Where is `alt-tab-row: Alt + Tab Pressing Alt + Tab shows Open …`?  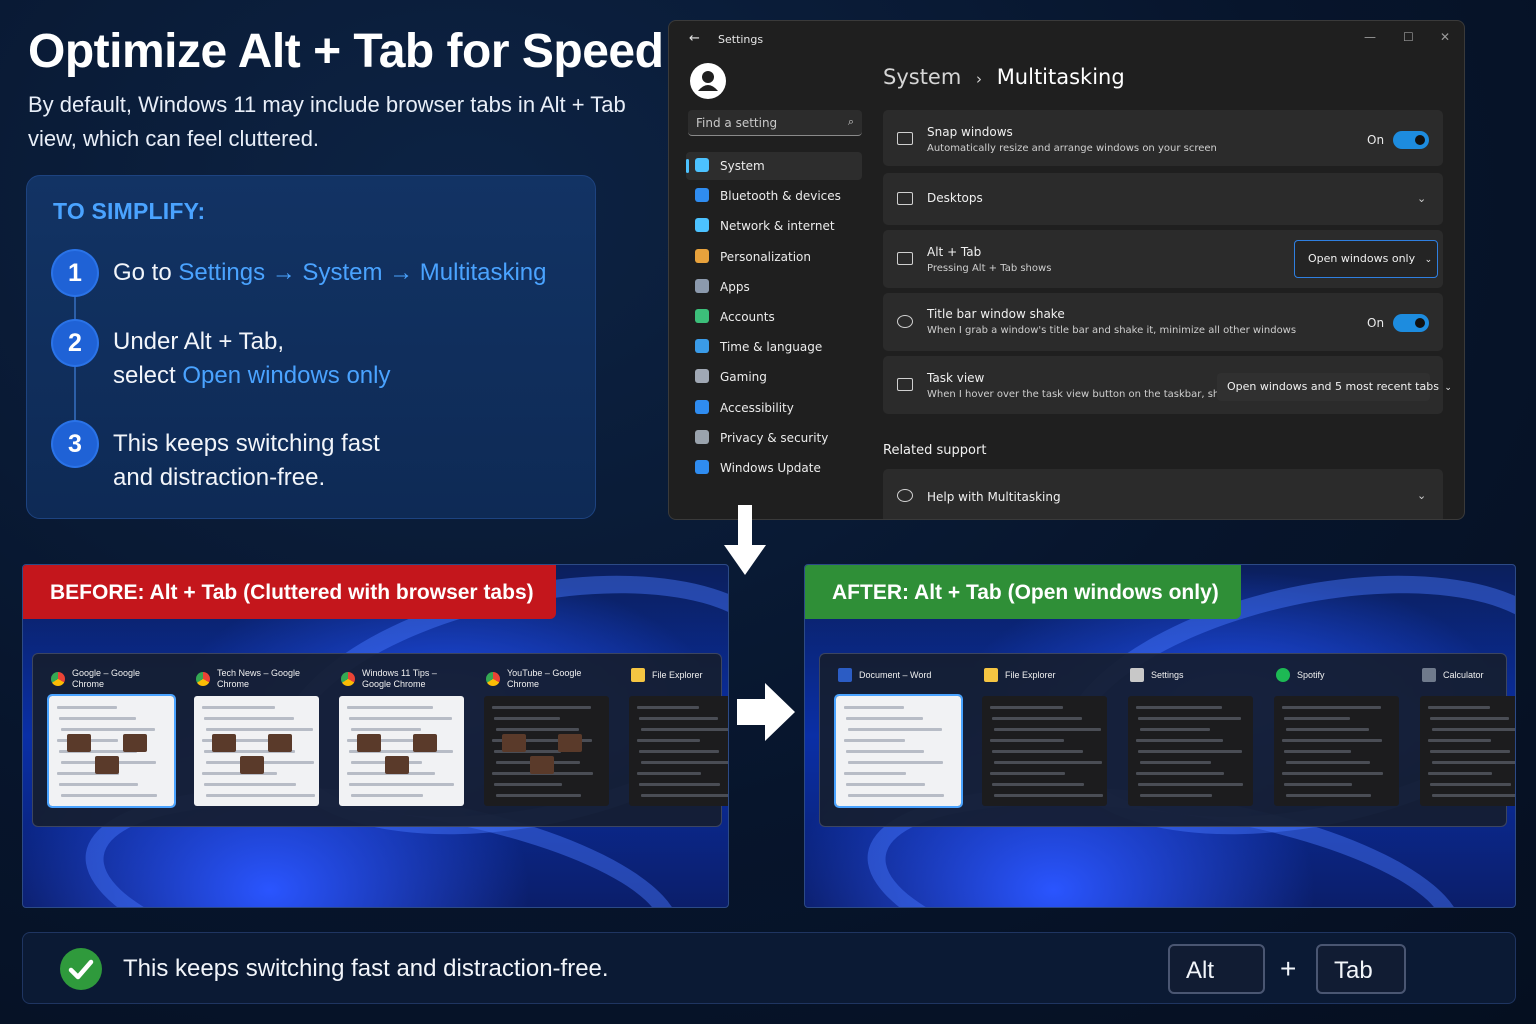
alt-tab-row: Alt + Tab Pressing Alt + Tab shows Open … is located at coordinates (1163, 259).